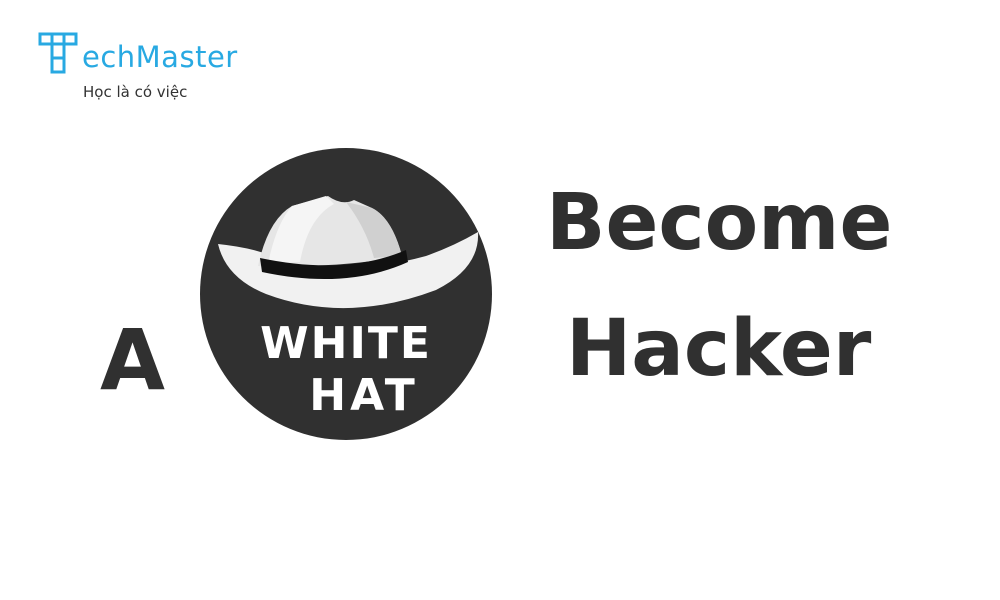 The image size is (1000, 600). What do you see at coordinates (363, 395) in the screenshot?
I see `emblem-line2: HAT` at bounding box center [363, 395].